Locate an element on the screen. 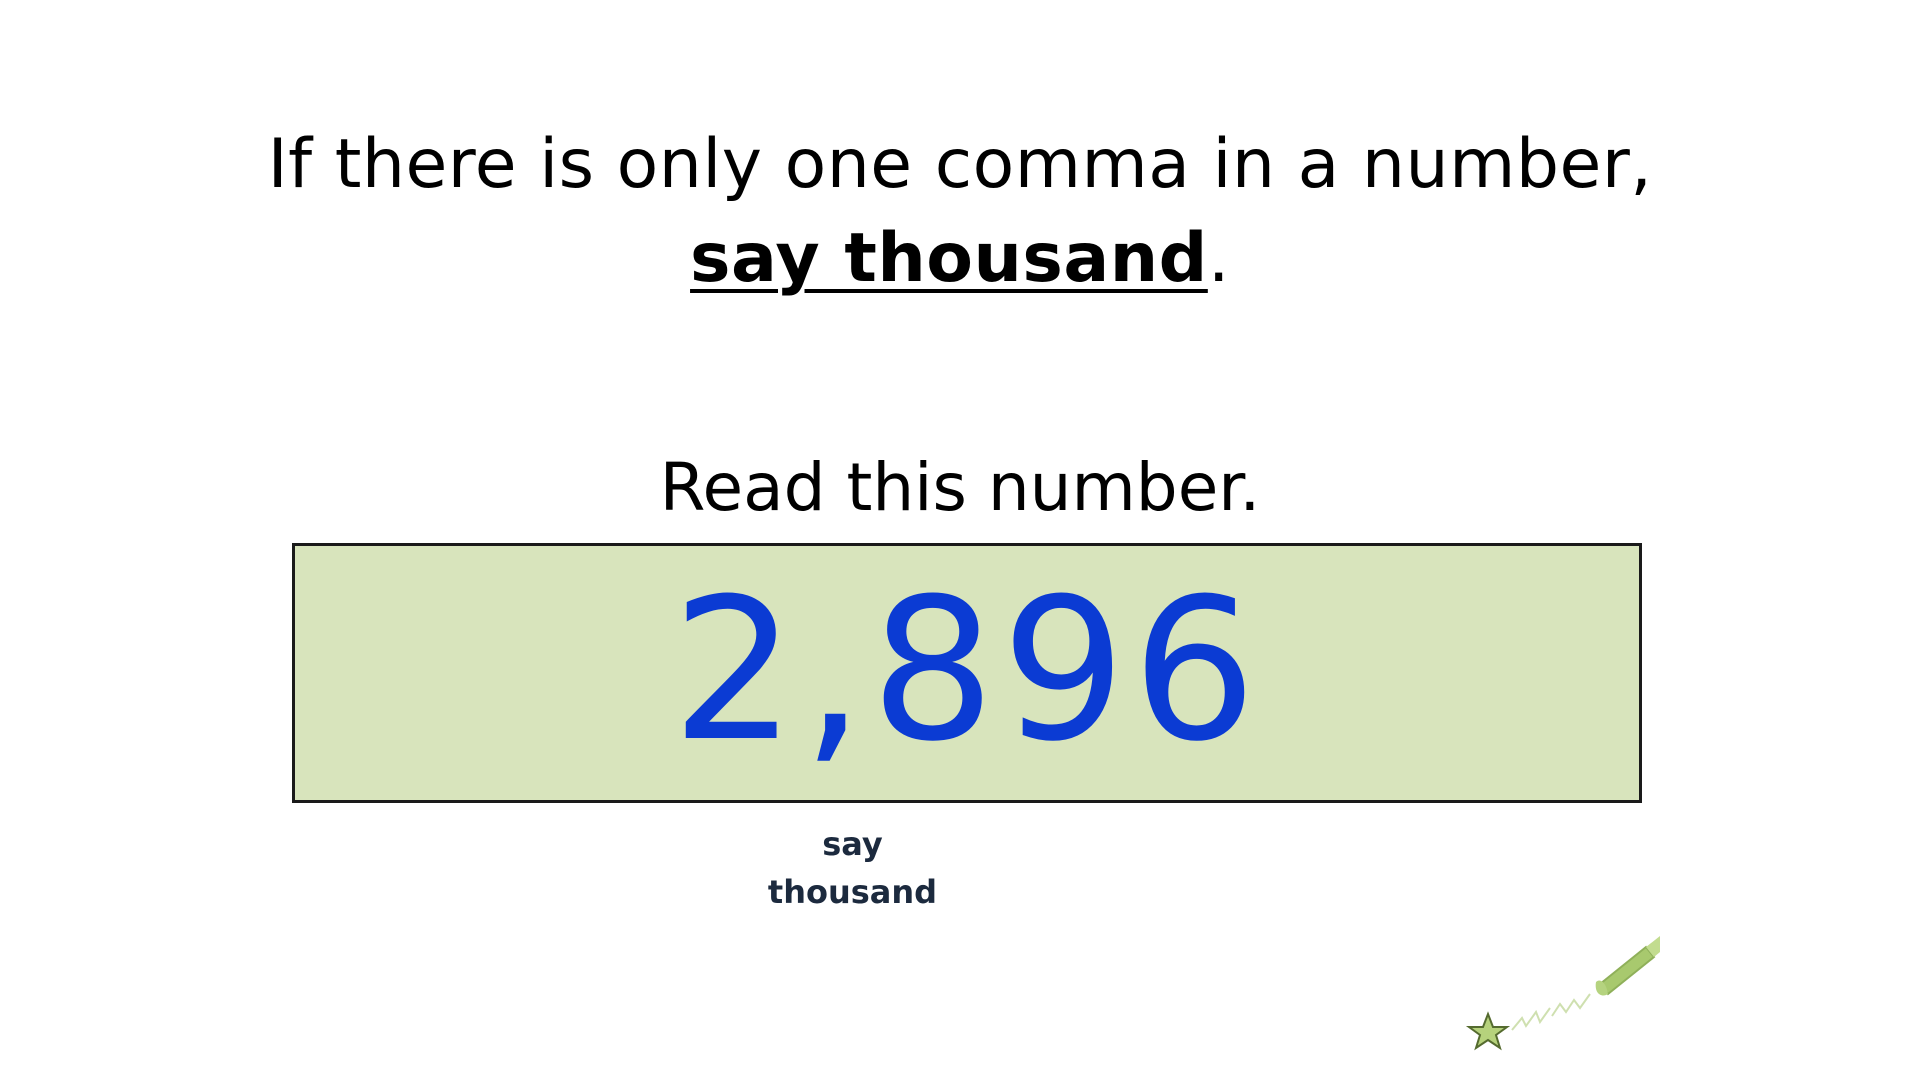 This screenshot has width=1920, height=1080. prompt-heading: Read this number. is located at coordinates (960, 487).